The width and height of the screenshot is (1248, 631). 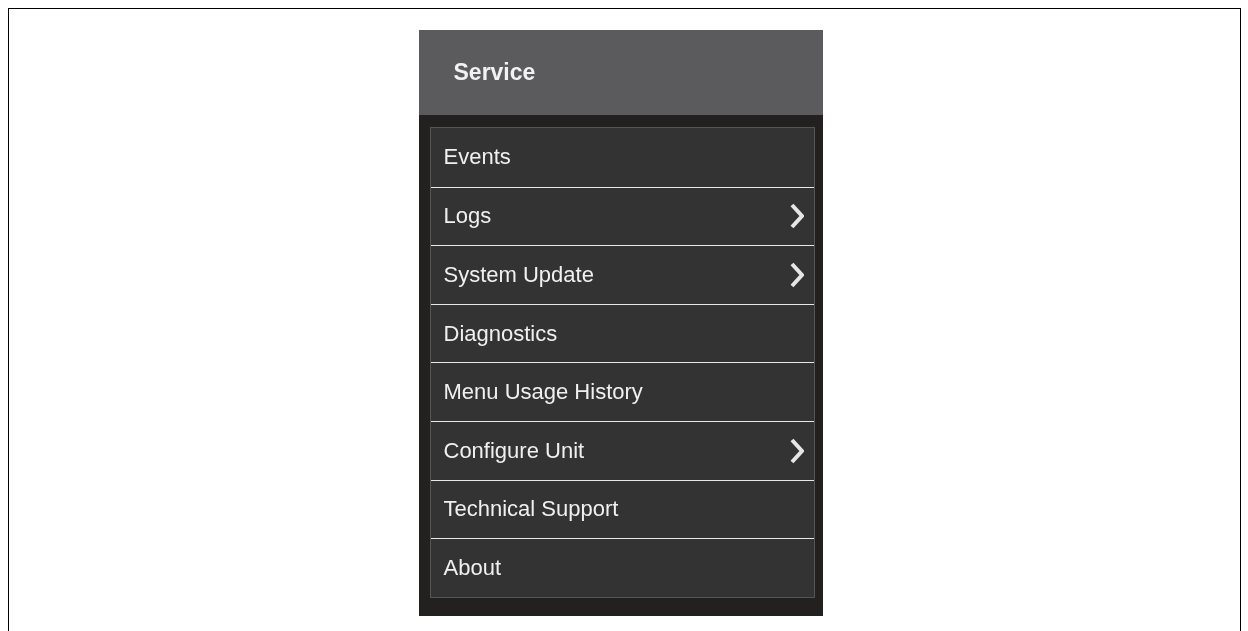 What do you see at coordinates (622, 157) in the screenshot?
I see `menu-item: Events` at bounding box center [622, 157].